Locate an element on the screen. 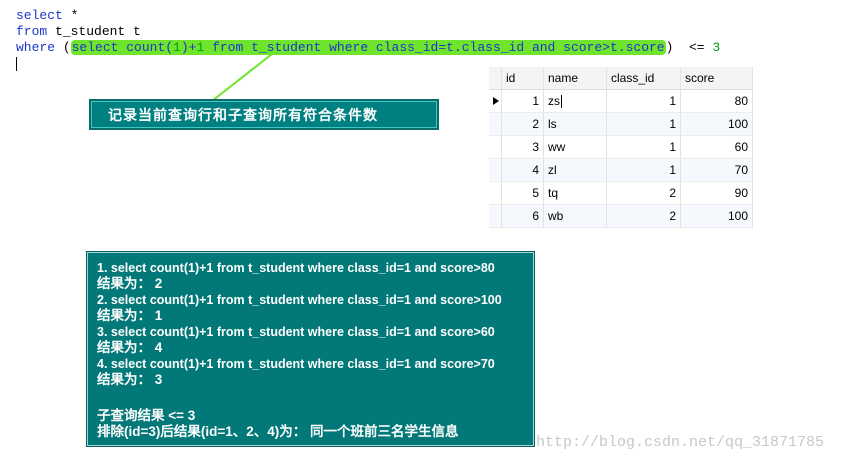 This screenshot has height=464, width=867. cell-score: 70 is located at coordinates (717, 170).